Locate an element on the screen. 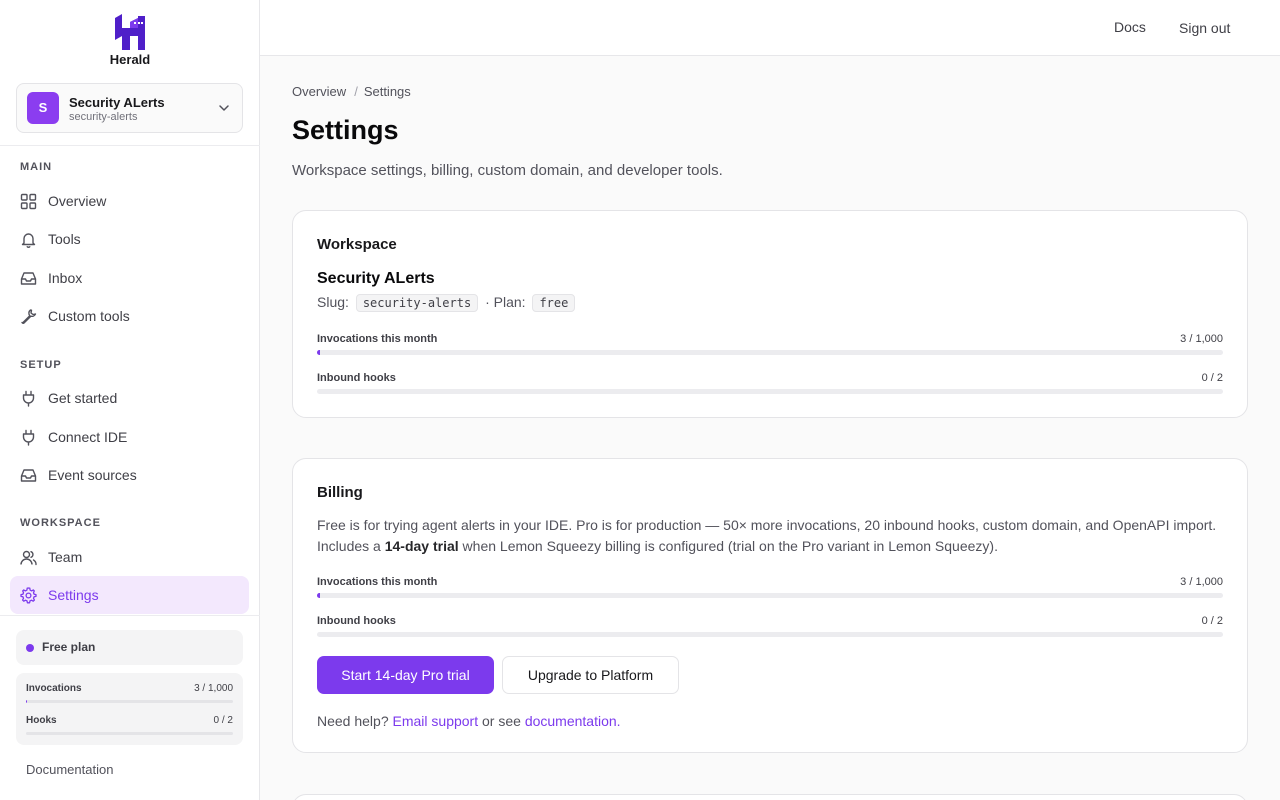 This screenshot has height=800, width=1280. next-settings-card is located at coordinates (770, 797).